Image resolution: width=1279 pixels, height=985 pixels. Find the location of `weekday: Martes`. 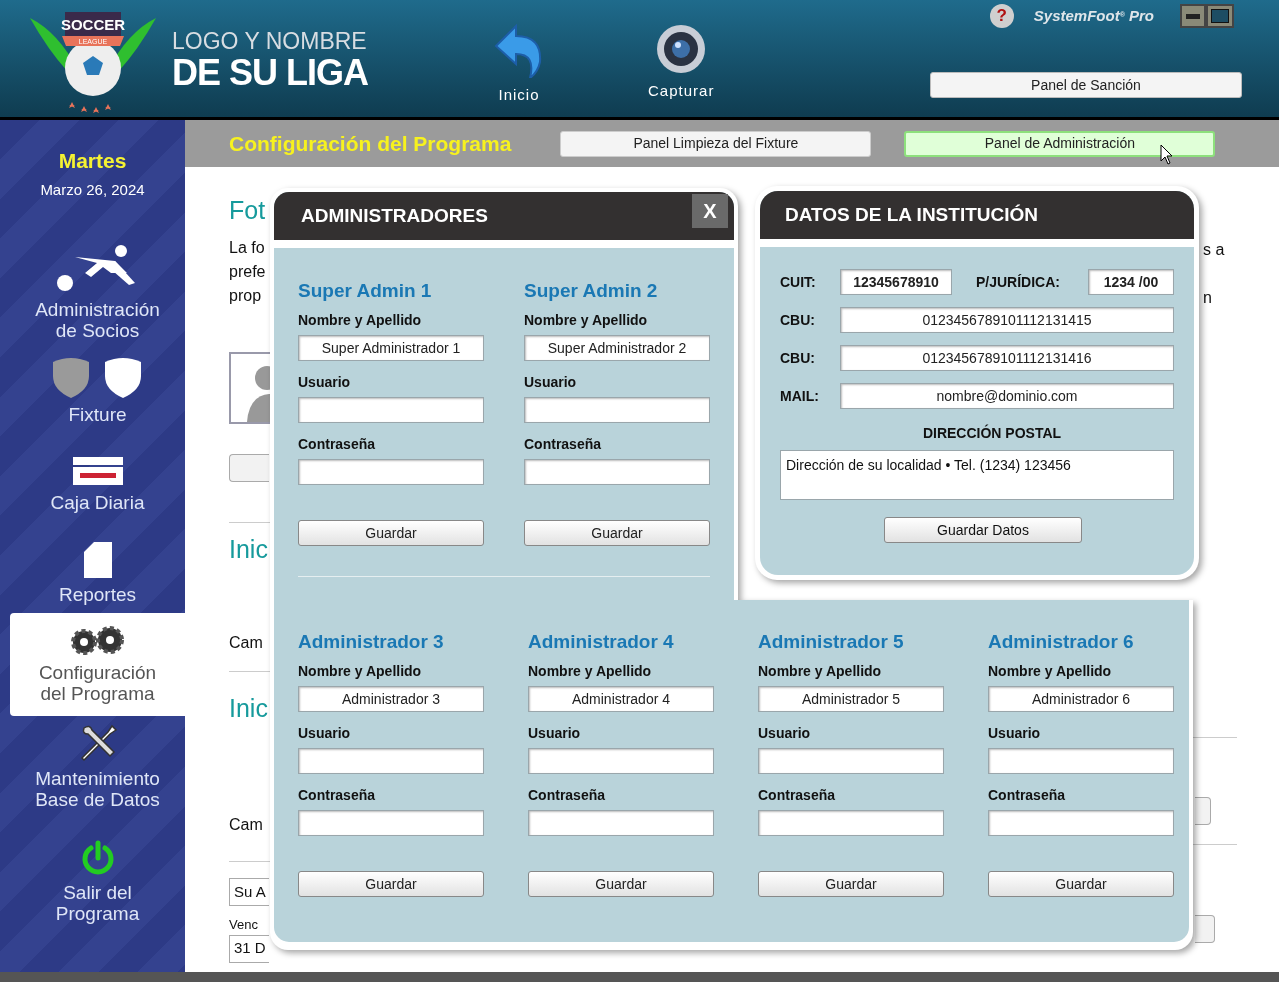

weekday: Martes is located at coordinates (92, 161).